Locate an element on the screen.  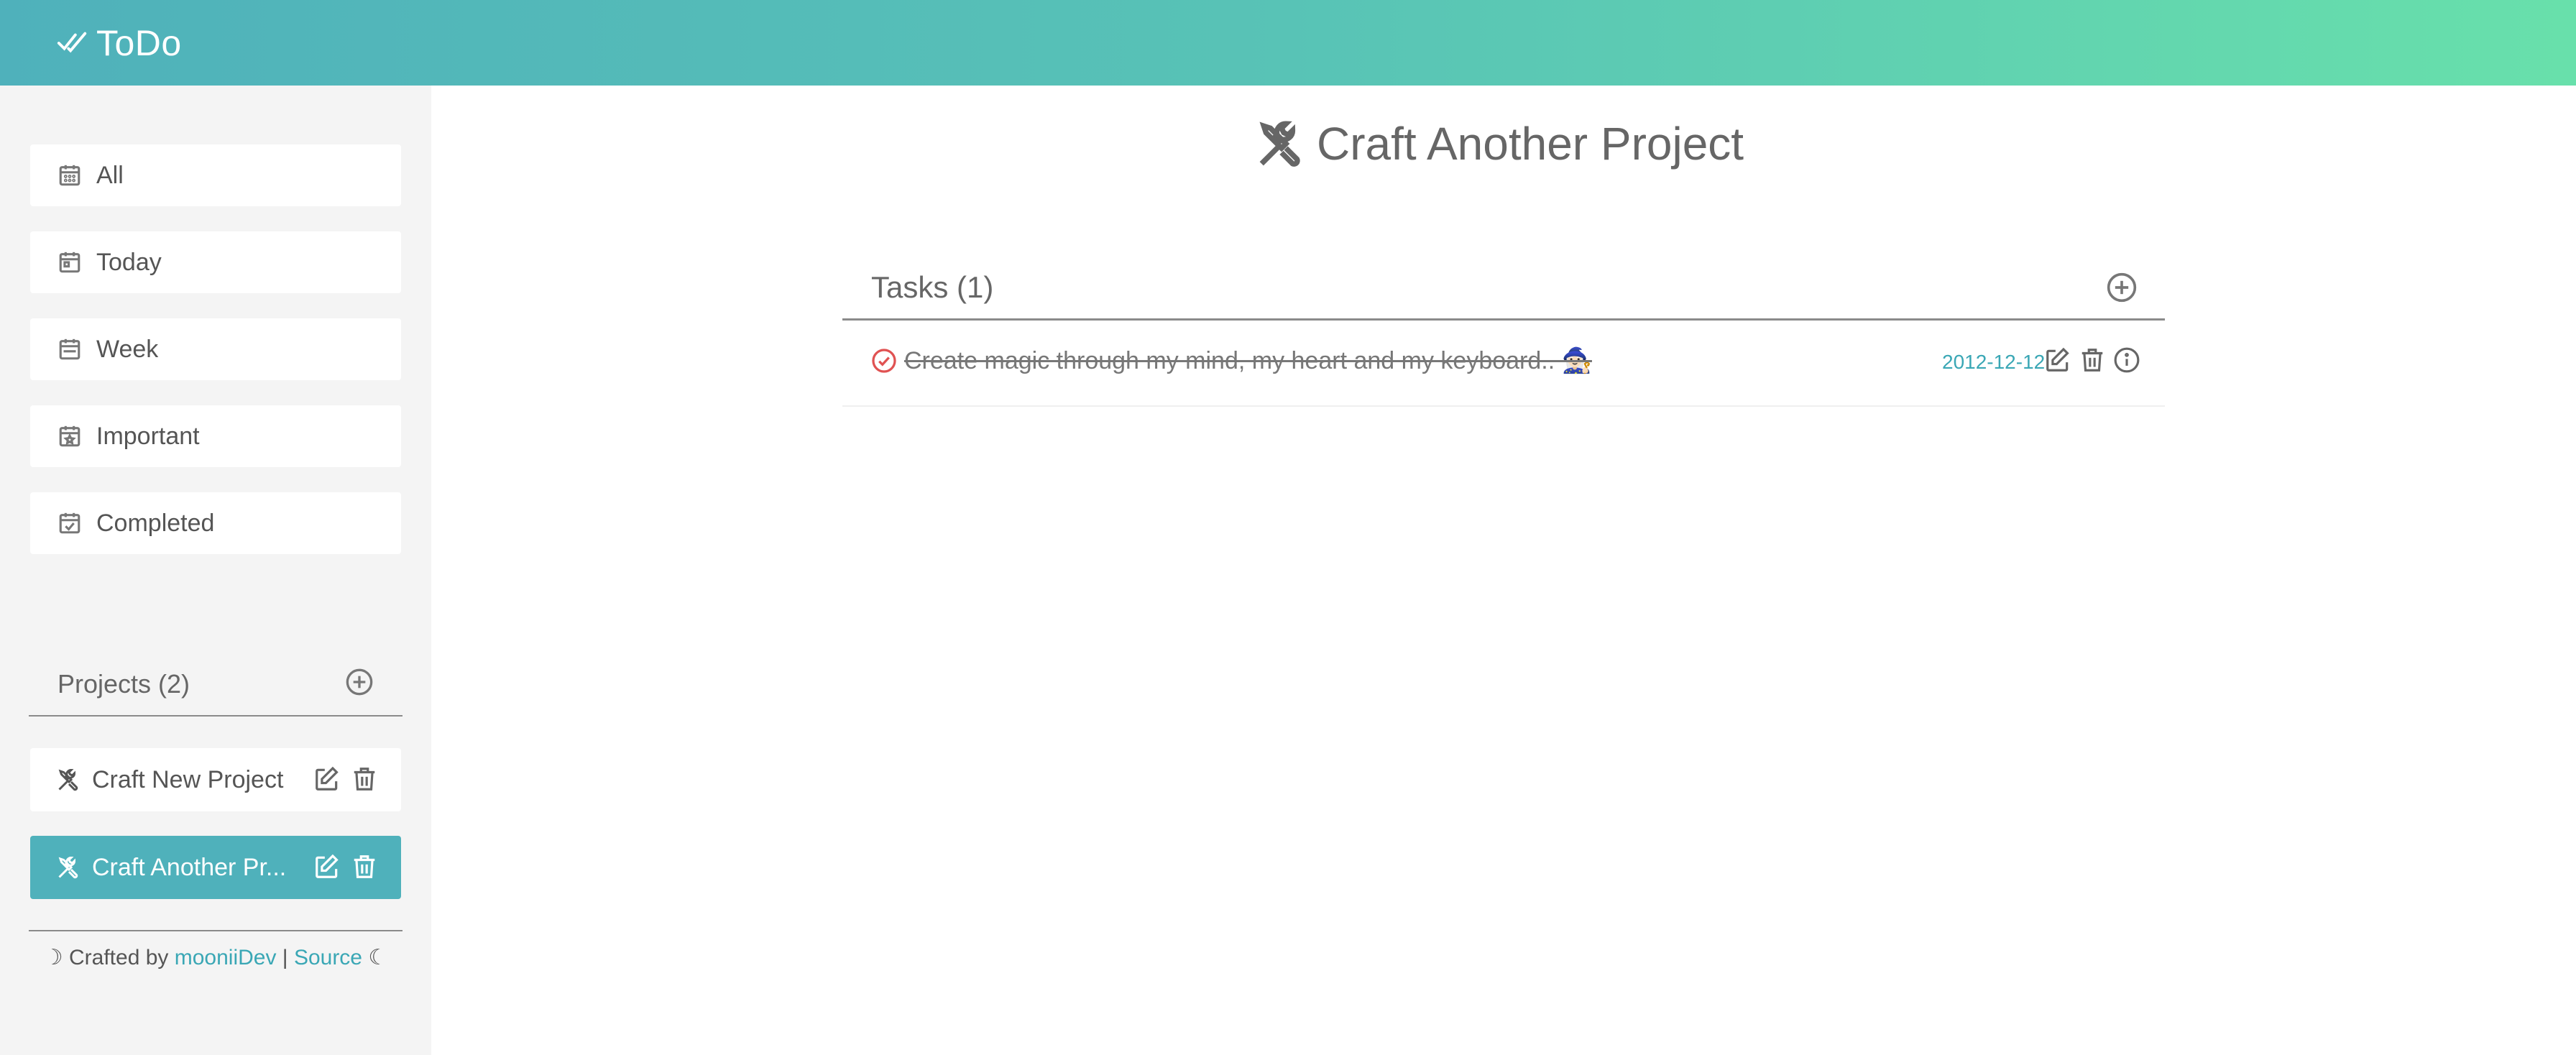
edit-task-button is located at coordinates (2057, 360).